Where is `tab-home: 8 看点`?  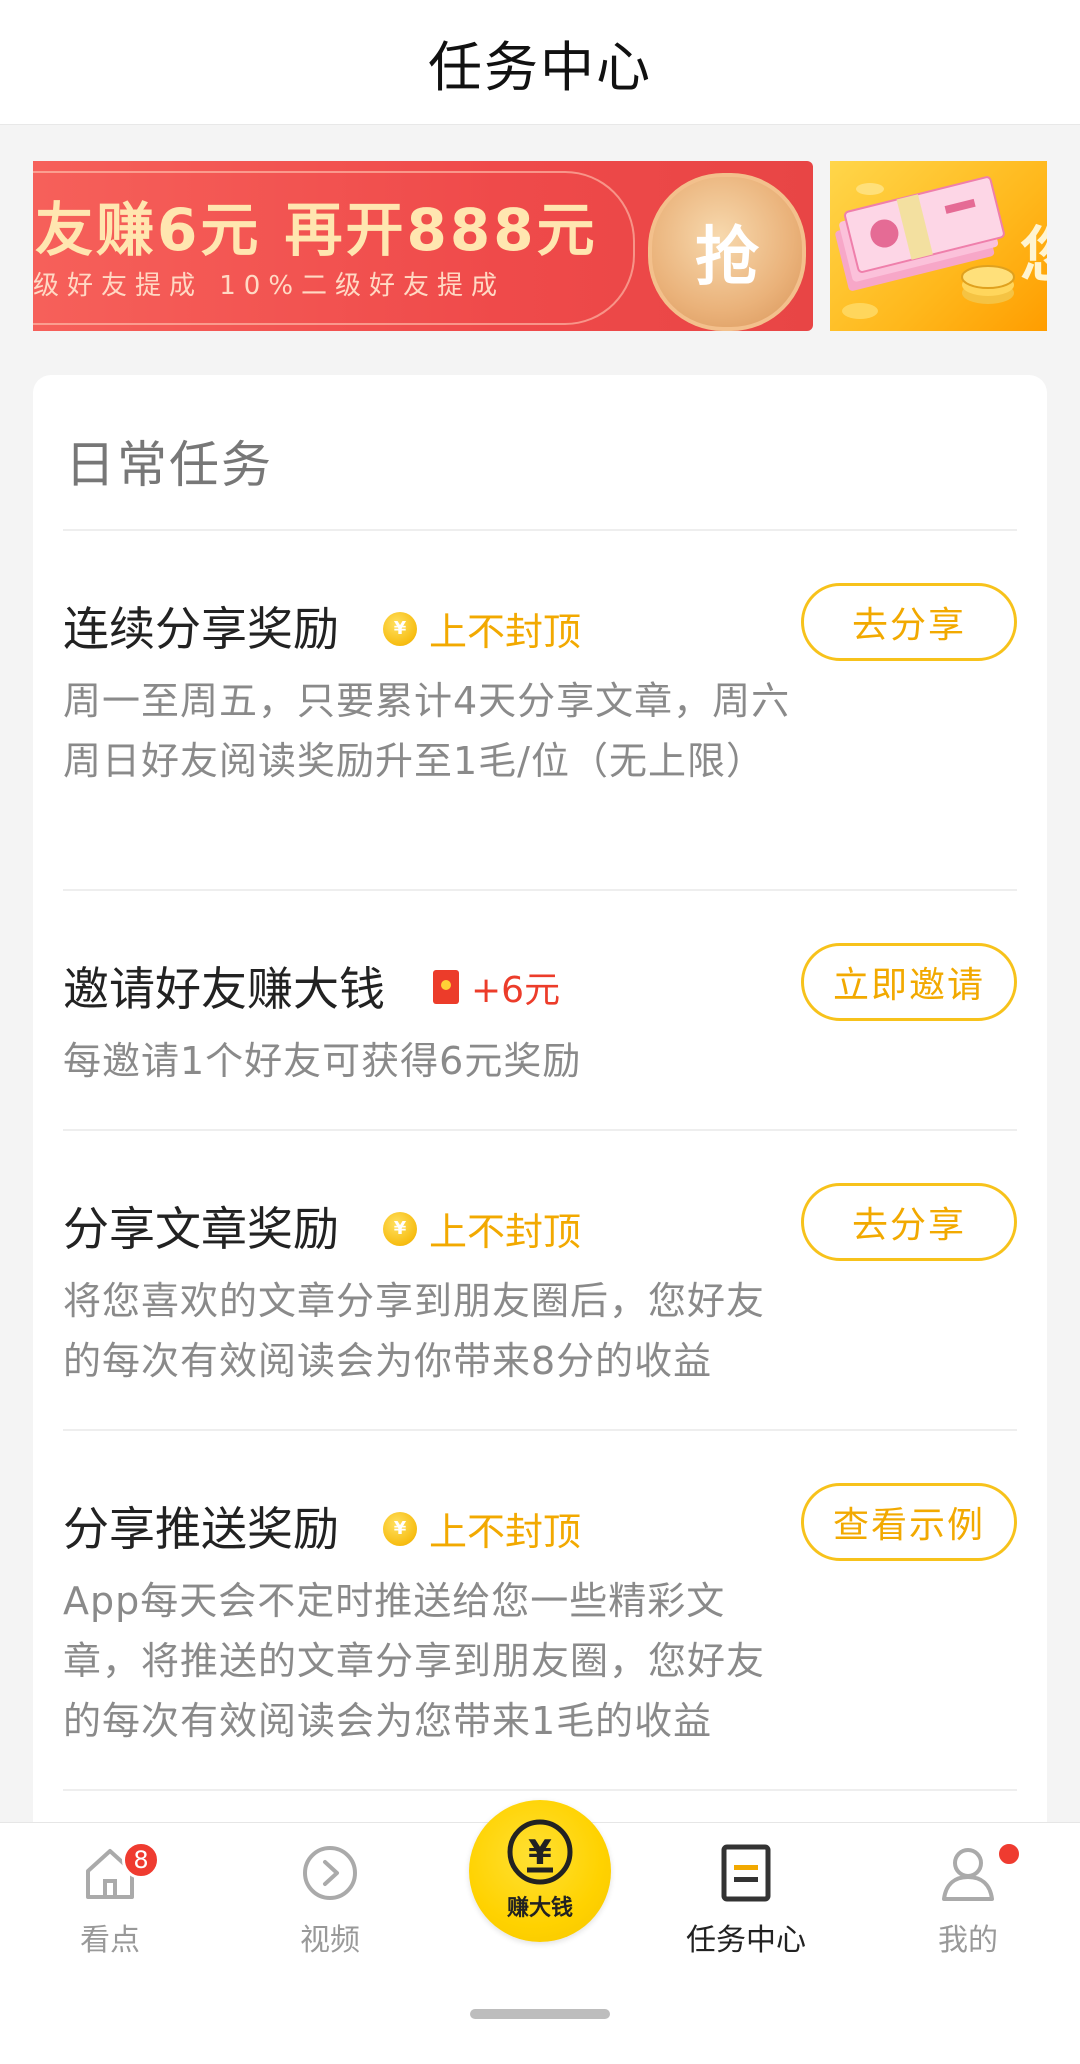 tab-home: 8 看点 is located at coordinates (110, 1899).